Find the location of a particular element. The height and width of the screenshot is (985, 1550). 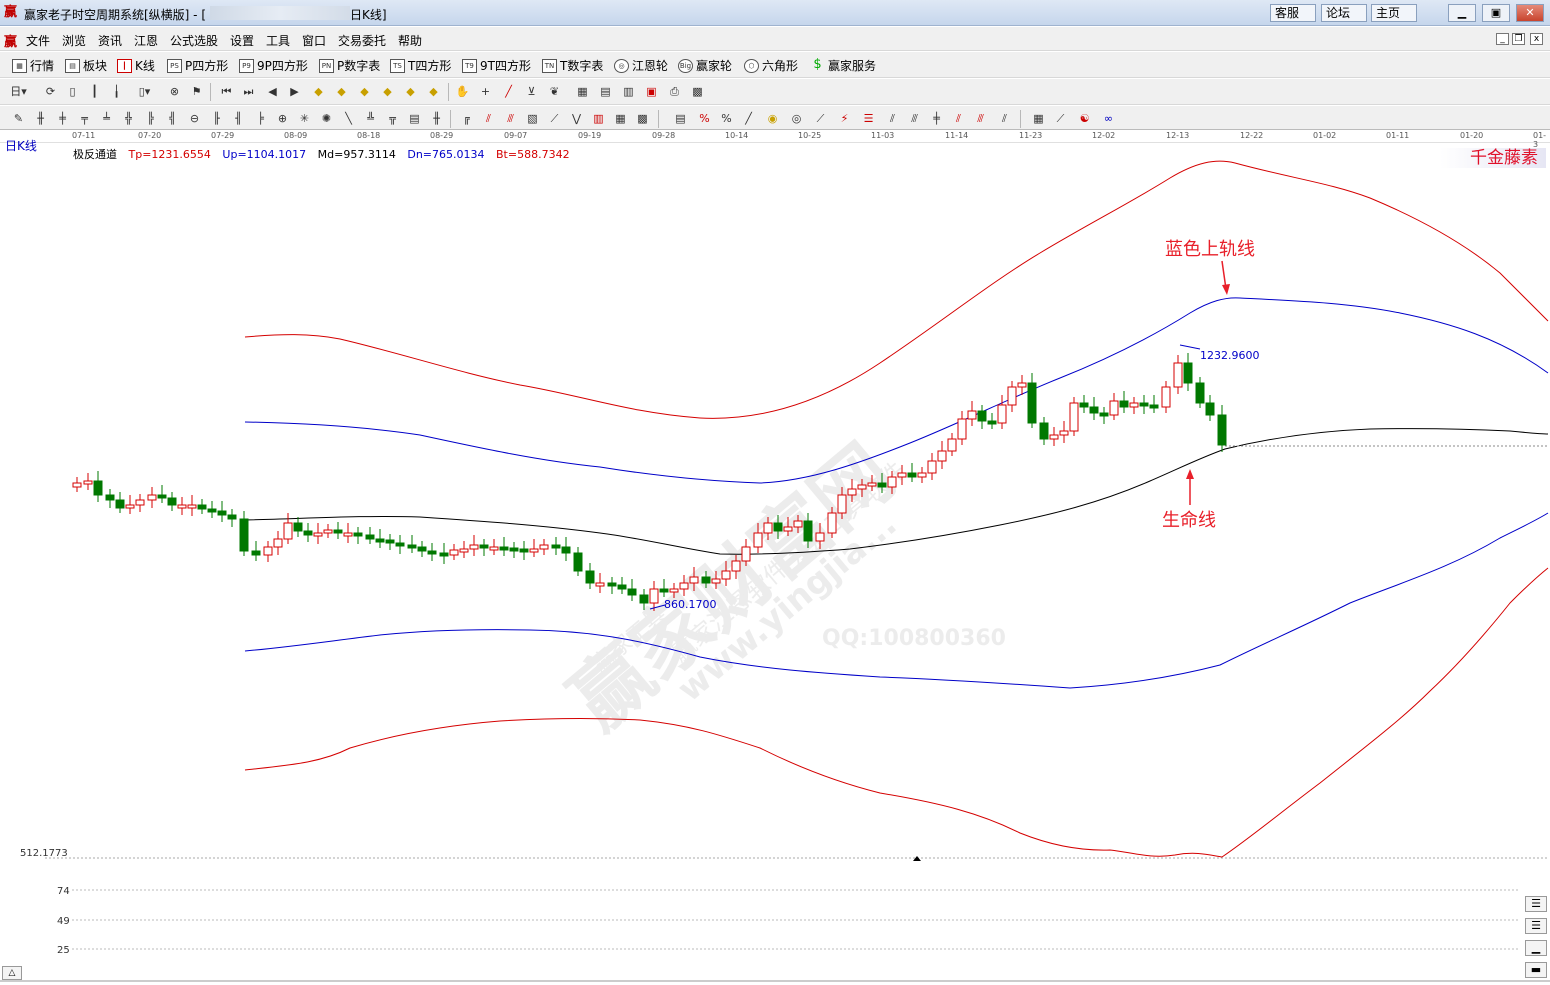

fan-icon: ⊻ is located at coordinates (531, 91).